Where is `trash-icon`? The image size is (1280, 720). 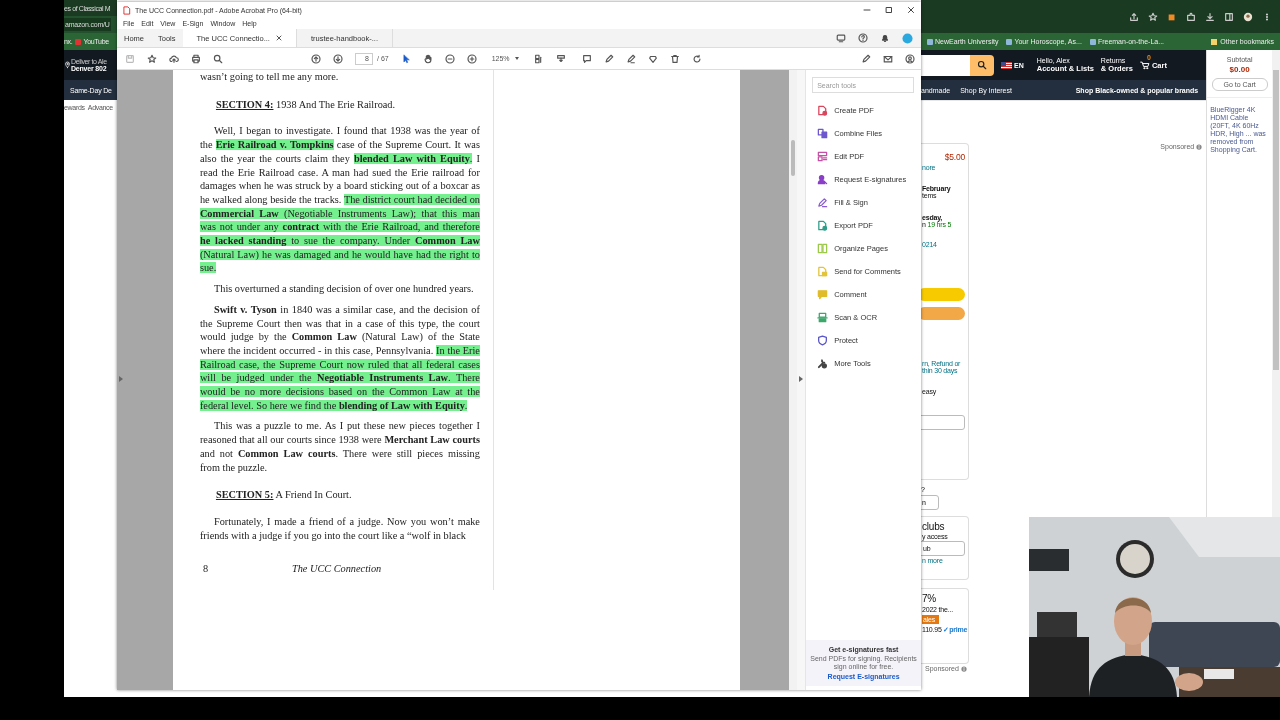
trash-icon is located at coordinates (674, 58).